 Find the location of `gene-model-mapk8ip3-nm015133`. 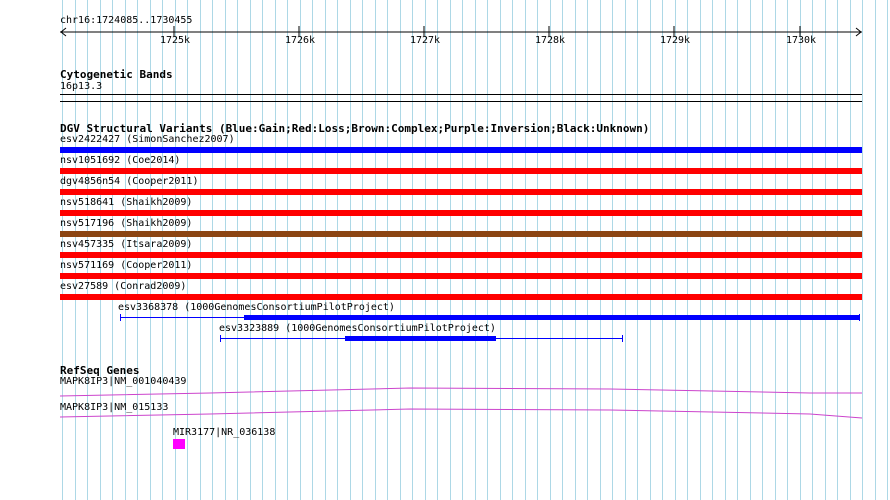

gene-model-mapk8ip3-nm015133 is located at coordinates (461, 413).